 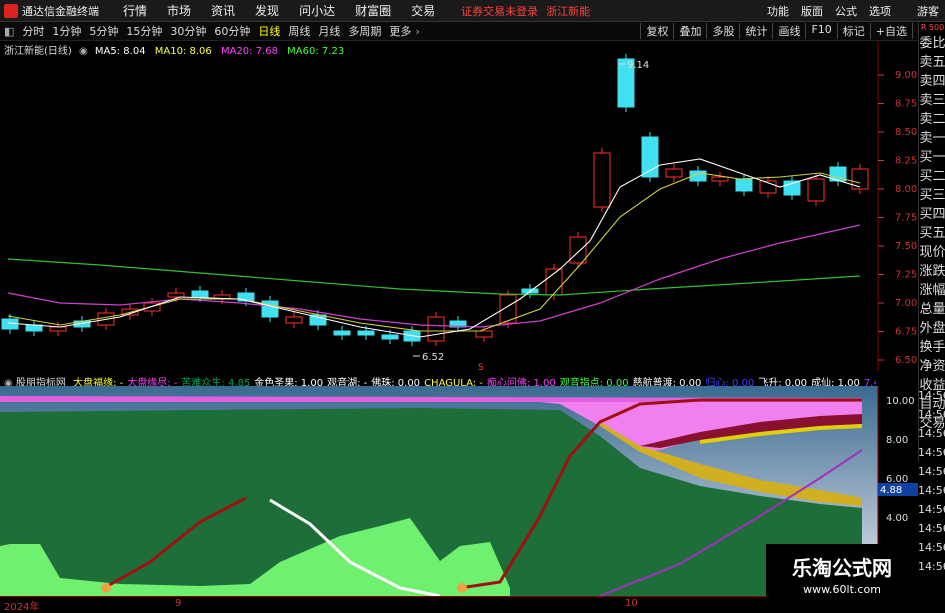 What do you see at coordinates (932, 100) in the screenshot?
I see `side-item: 卖三` at bounding box center [932, 100].